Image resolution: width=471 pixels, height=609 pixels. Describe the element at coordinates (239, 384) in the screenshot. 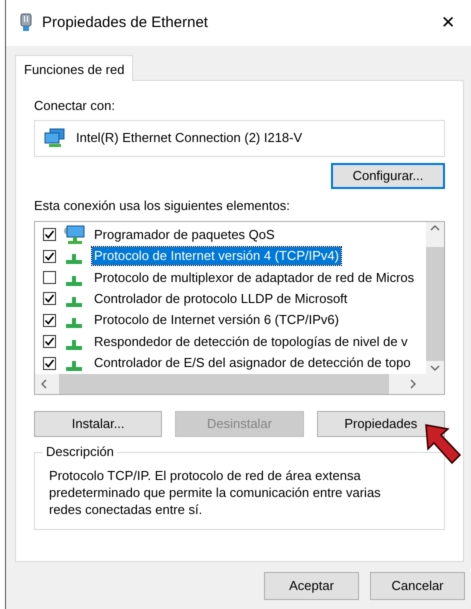

I see `horizontal-scrollbar` at that location.